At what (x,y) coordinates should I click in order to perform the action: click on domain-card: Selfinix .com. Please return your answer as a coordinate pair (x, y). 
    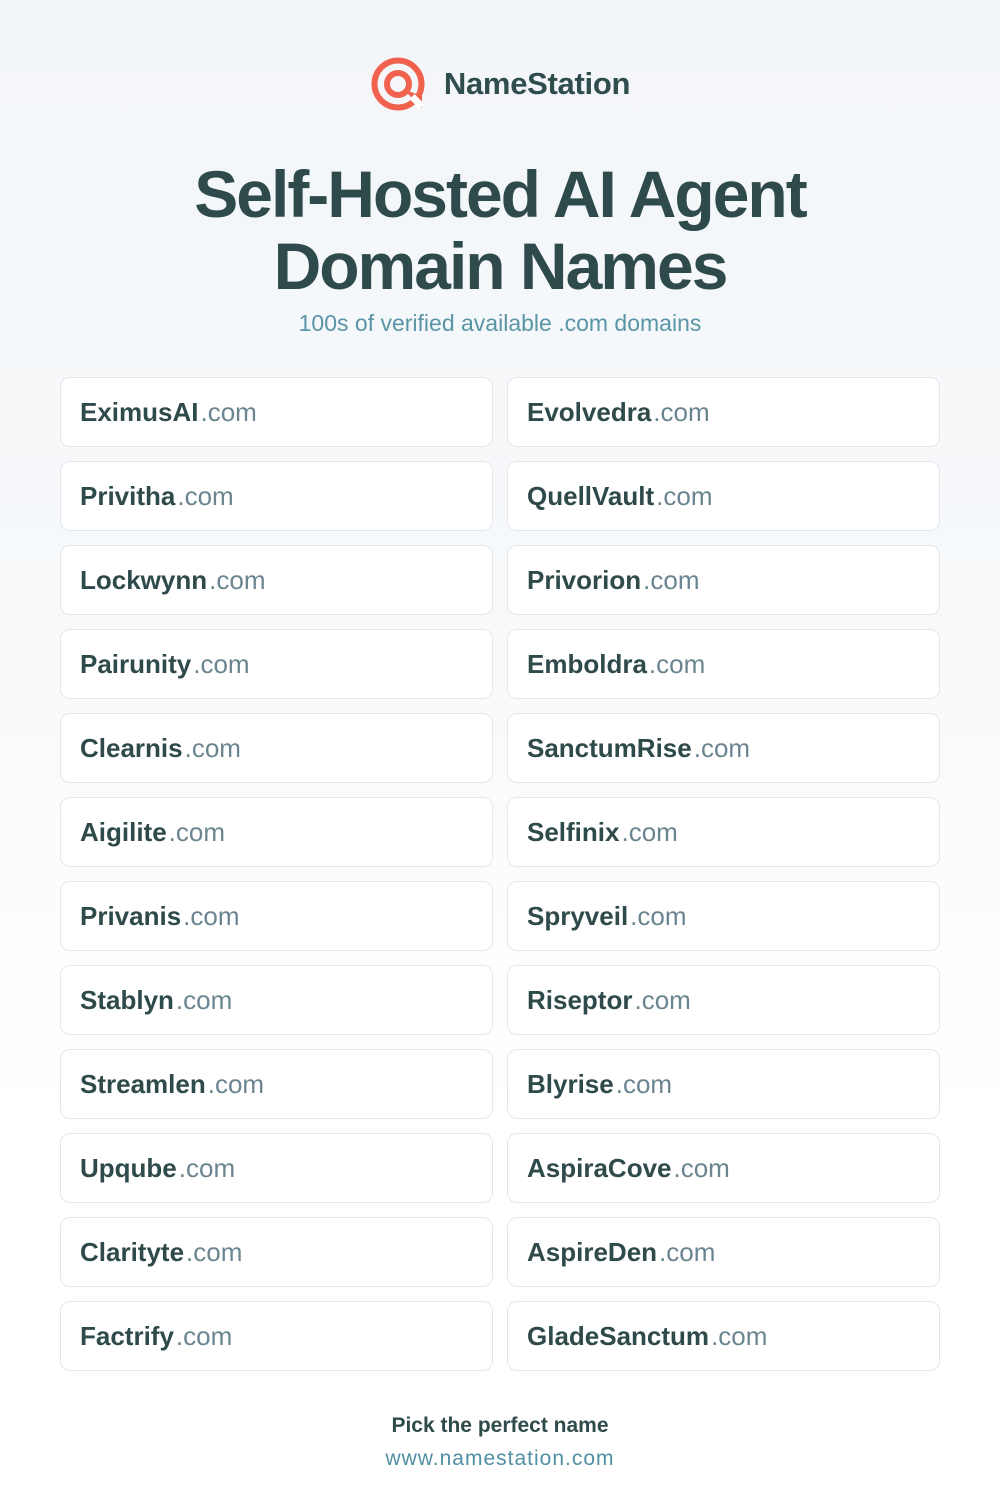
    Looking at the image, I should click on (723, 832).